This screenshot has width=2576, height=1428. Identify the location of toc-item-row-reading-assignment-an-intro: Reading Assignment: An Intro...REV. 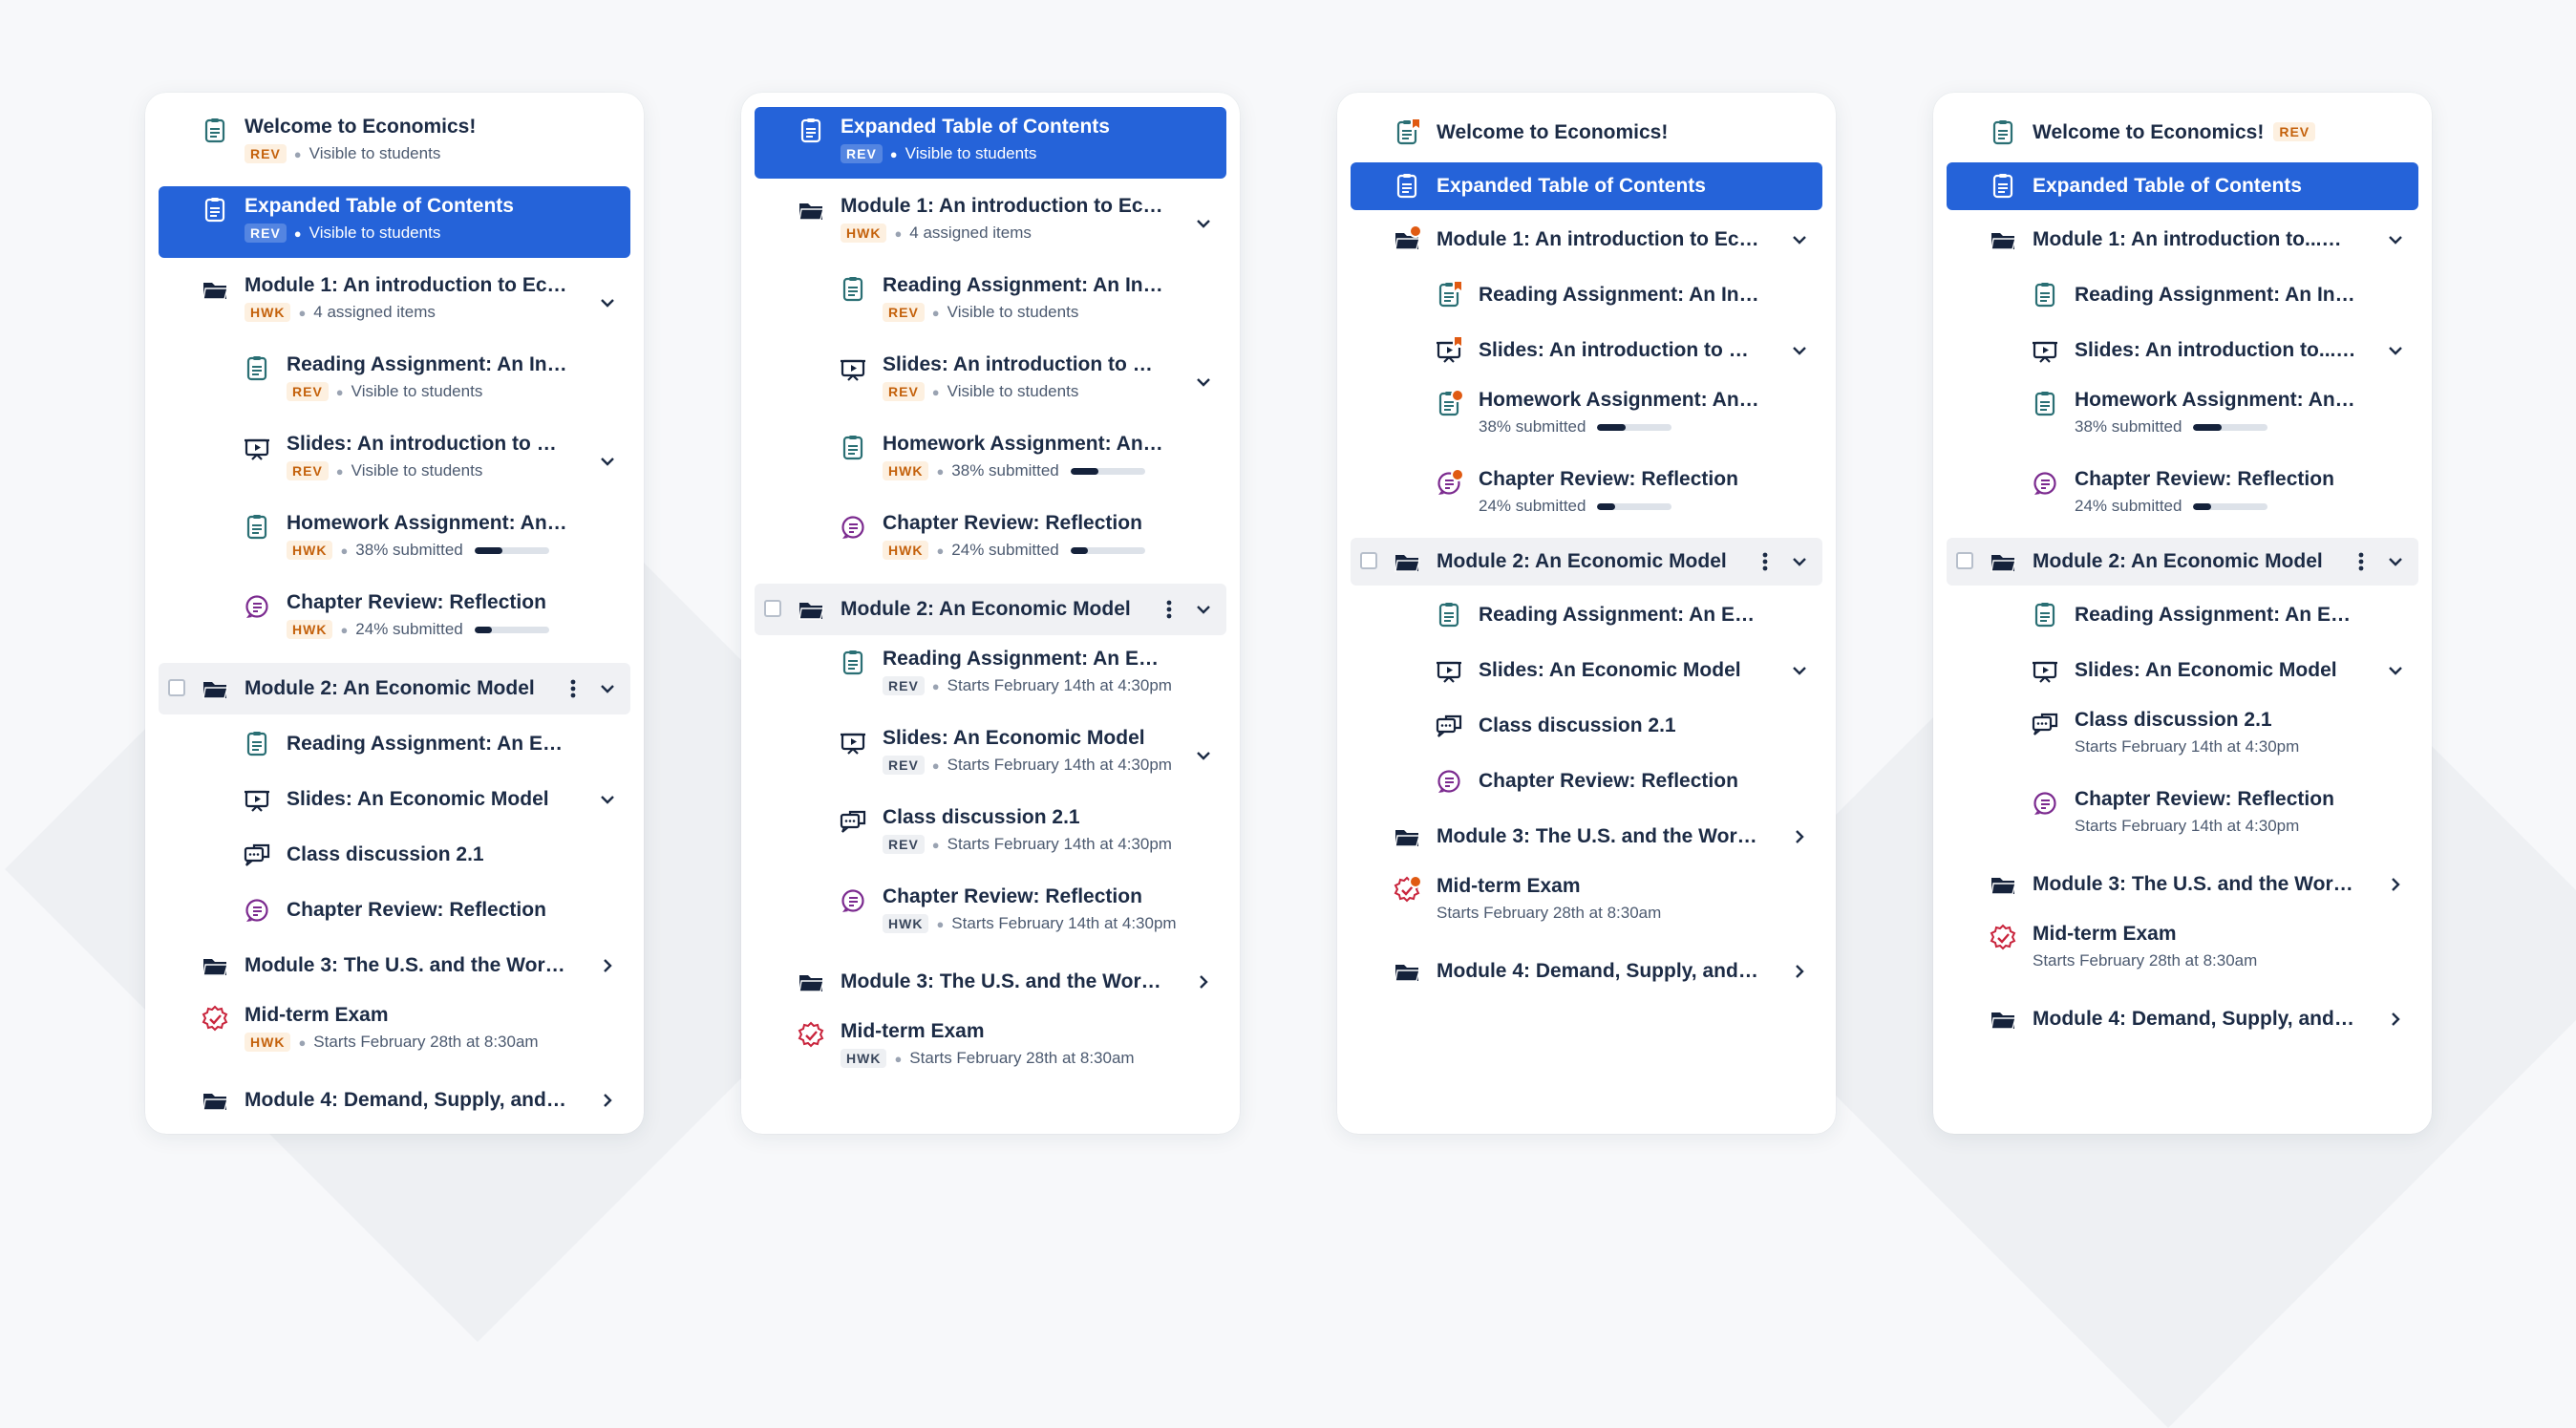
(2182, 295).